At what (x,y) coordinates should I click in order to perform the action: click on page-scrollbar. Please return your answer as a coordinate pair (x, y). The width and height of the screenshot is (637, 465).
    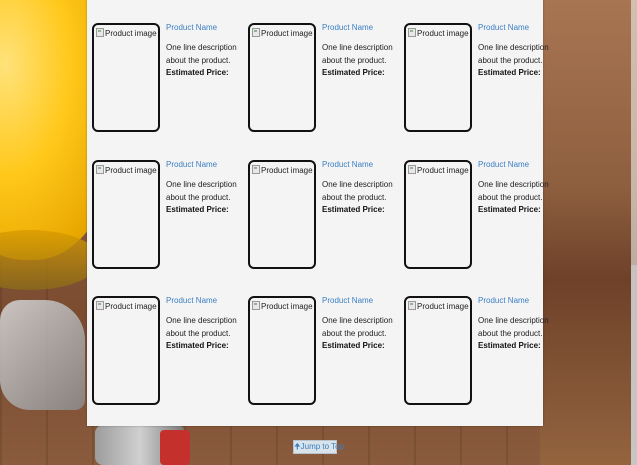
    Looking at the image, I should click on (634, 232).